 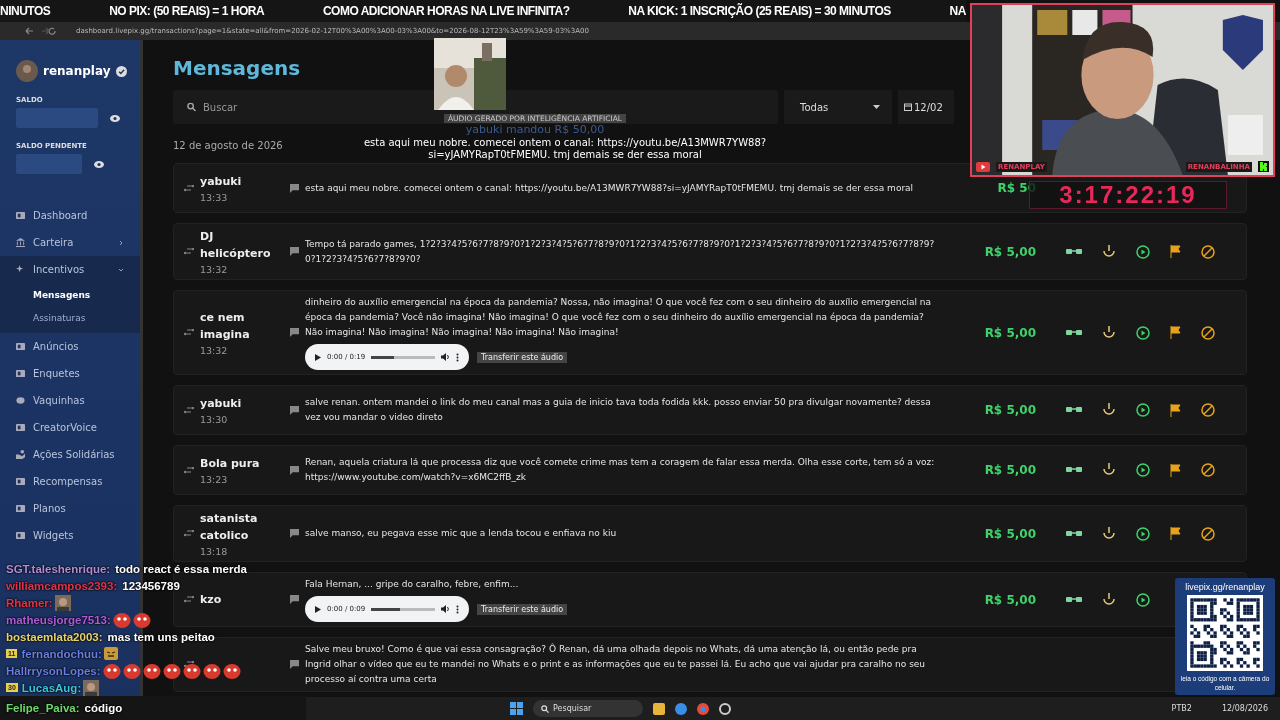 I want to click on sender-name: yabuki, so click(x=221, y=182).